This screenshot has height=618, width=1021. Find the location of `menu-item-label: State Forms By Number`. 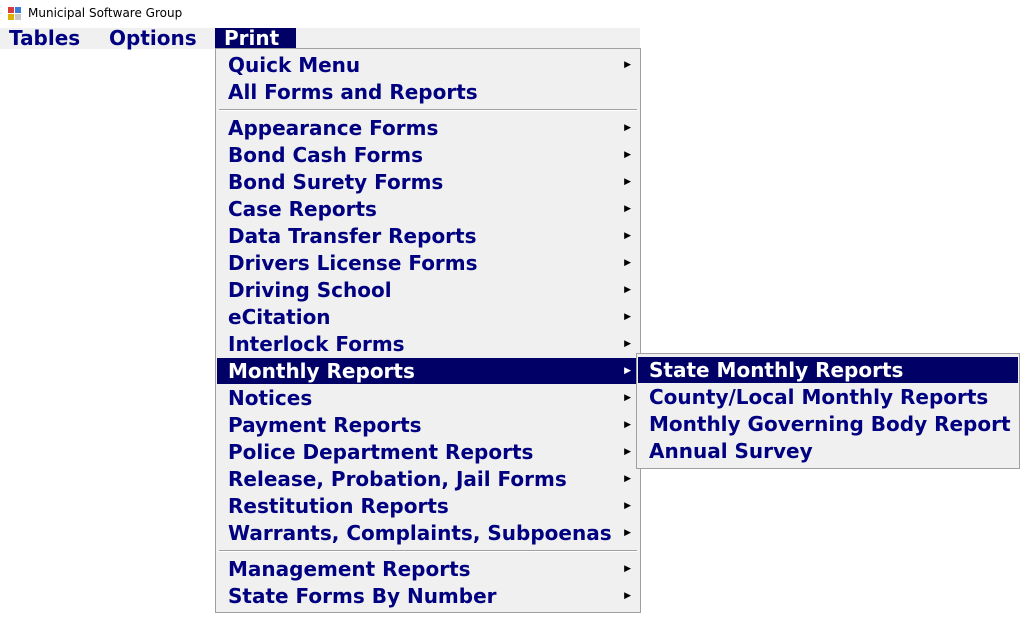

menu-item-label: State Forms By Number is located at coordinates (362, 596).